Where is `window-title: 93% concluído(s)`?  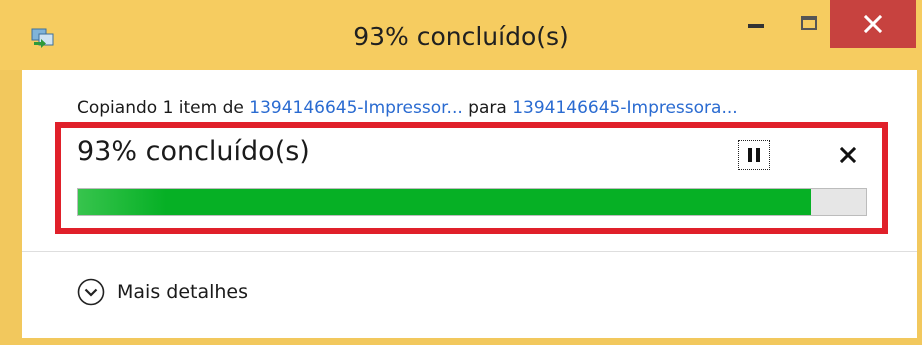 window-title: 93% concluído(s) is located at coordinates (461, 36).